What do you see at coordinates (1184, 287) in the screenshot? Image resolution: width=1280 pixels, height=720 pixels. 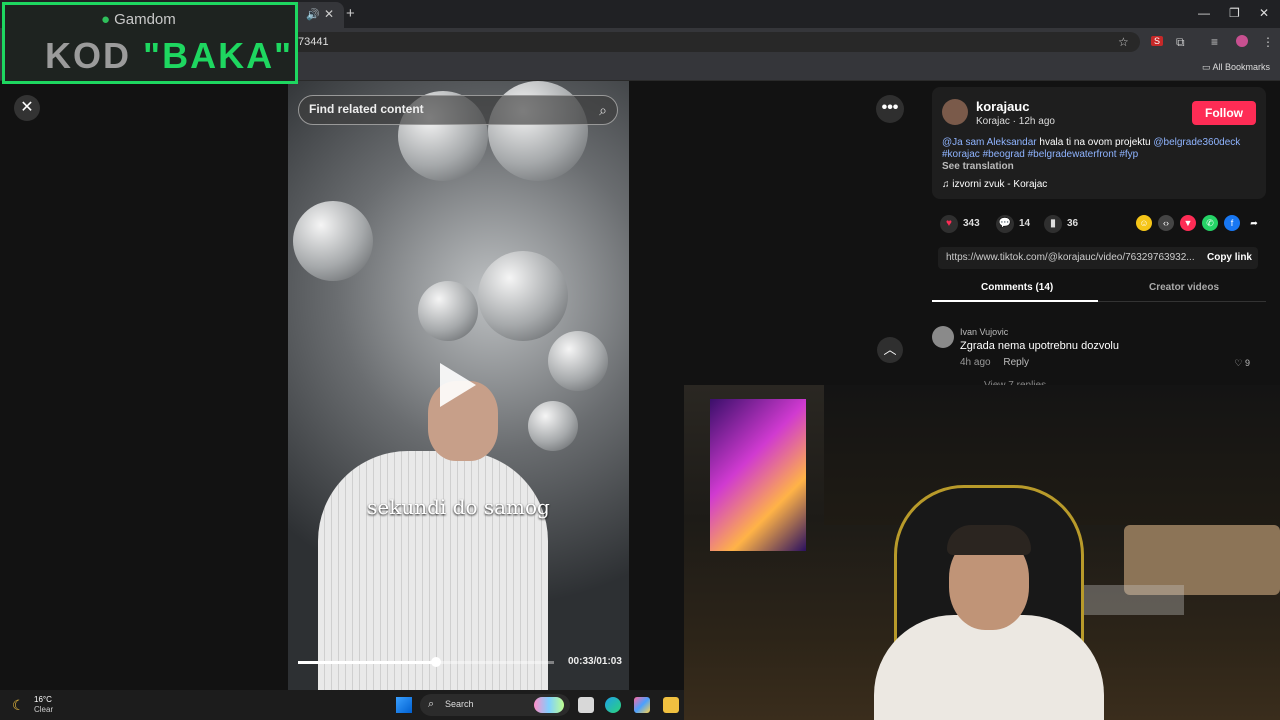 I see `tab-creator-videos: Creator videos` at bounding box center [1184, 287].